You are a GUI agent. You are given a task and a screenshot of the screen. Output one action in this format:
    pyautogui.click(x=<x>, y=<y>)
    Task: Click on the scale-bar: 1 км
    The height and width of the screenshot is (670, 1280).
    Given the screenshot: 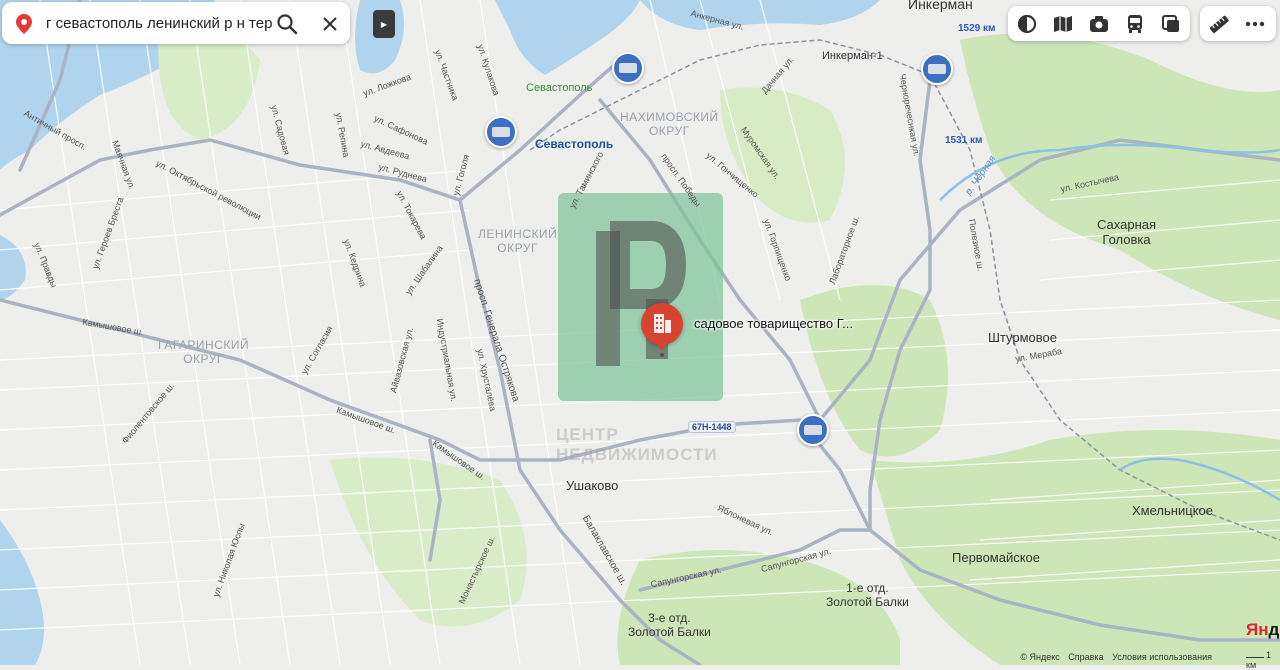 What is the action you would take?
    pyautogui.click(x=1263, y=660)
    